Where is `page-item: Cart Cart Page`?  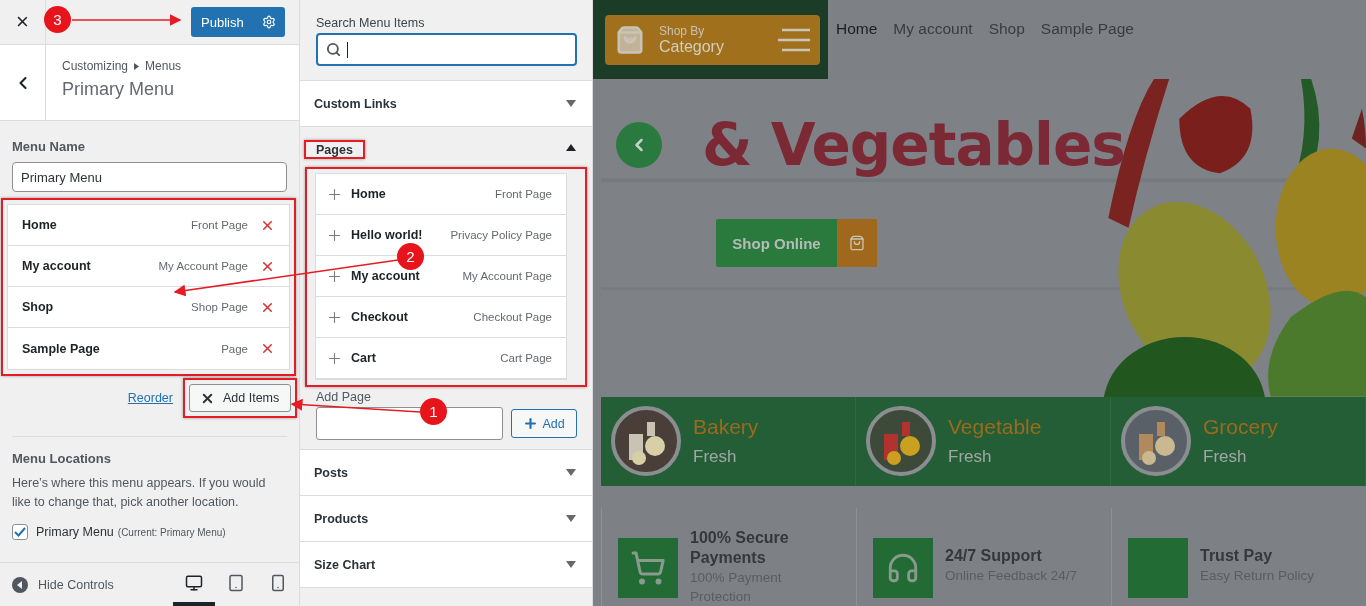 page-item: Cart Cart Page is located at coordinates (441, 358).